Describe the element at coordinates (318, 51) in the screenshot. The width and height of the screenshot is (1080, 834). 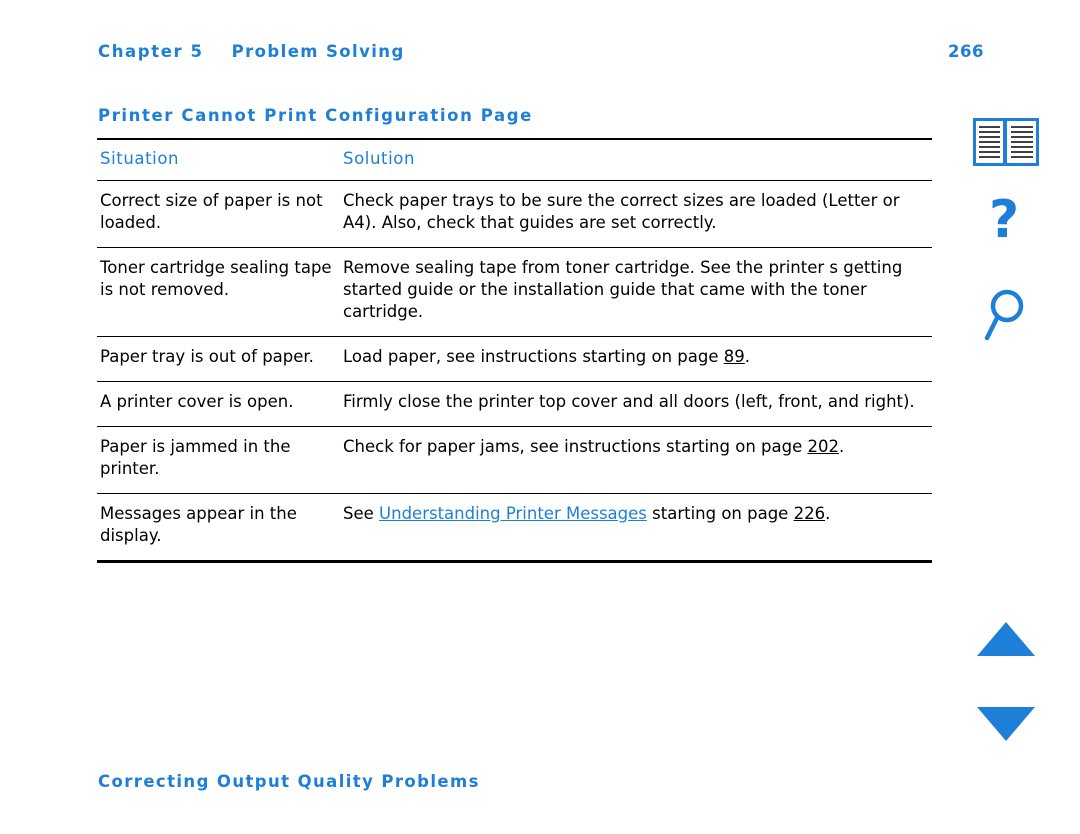
I see `chapter-title: Problem Solving` at that location.